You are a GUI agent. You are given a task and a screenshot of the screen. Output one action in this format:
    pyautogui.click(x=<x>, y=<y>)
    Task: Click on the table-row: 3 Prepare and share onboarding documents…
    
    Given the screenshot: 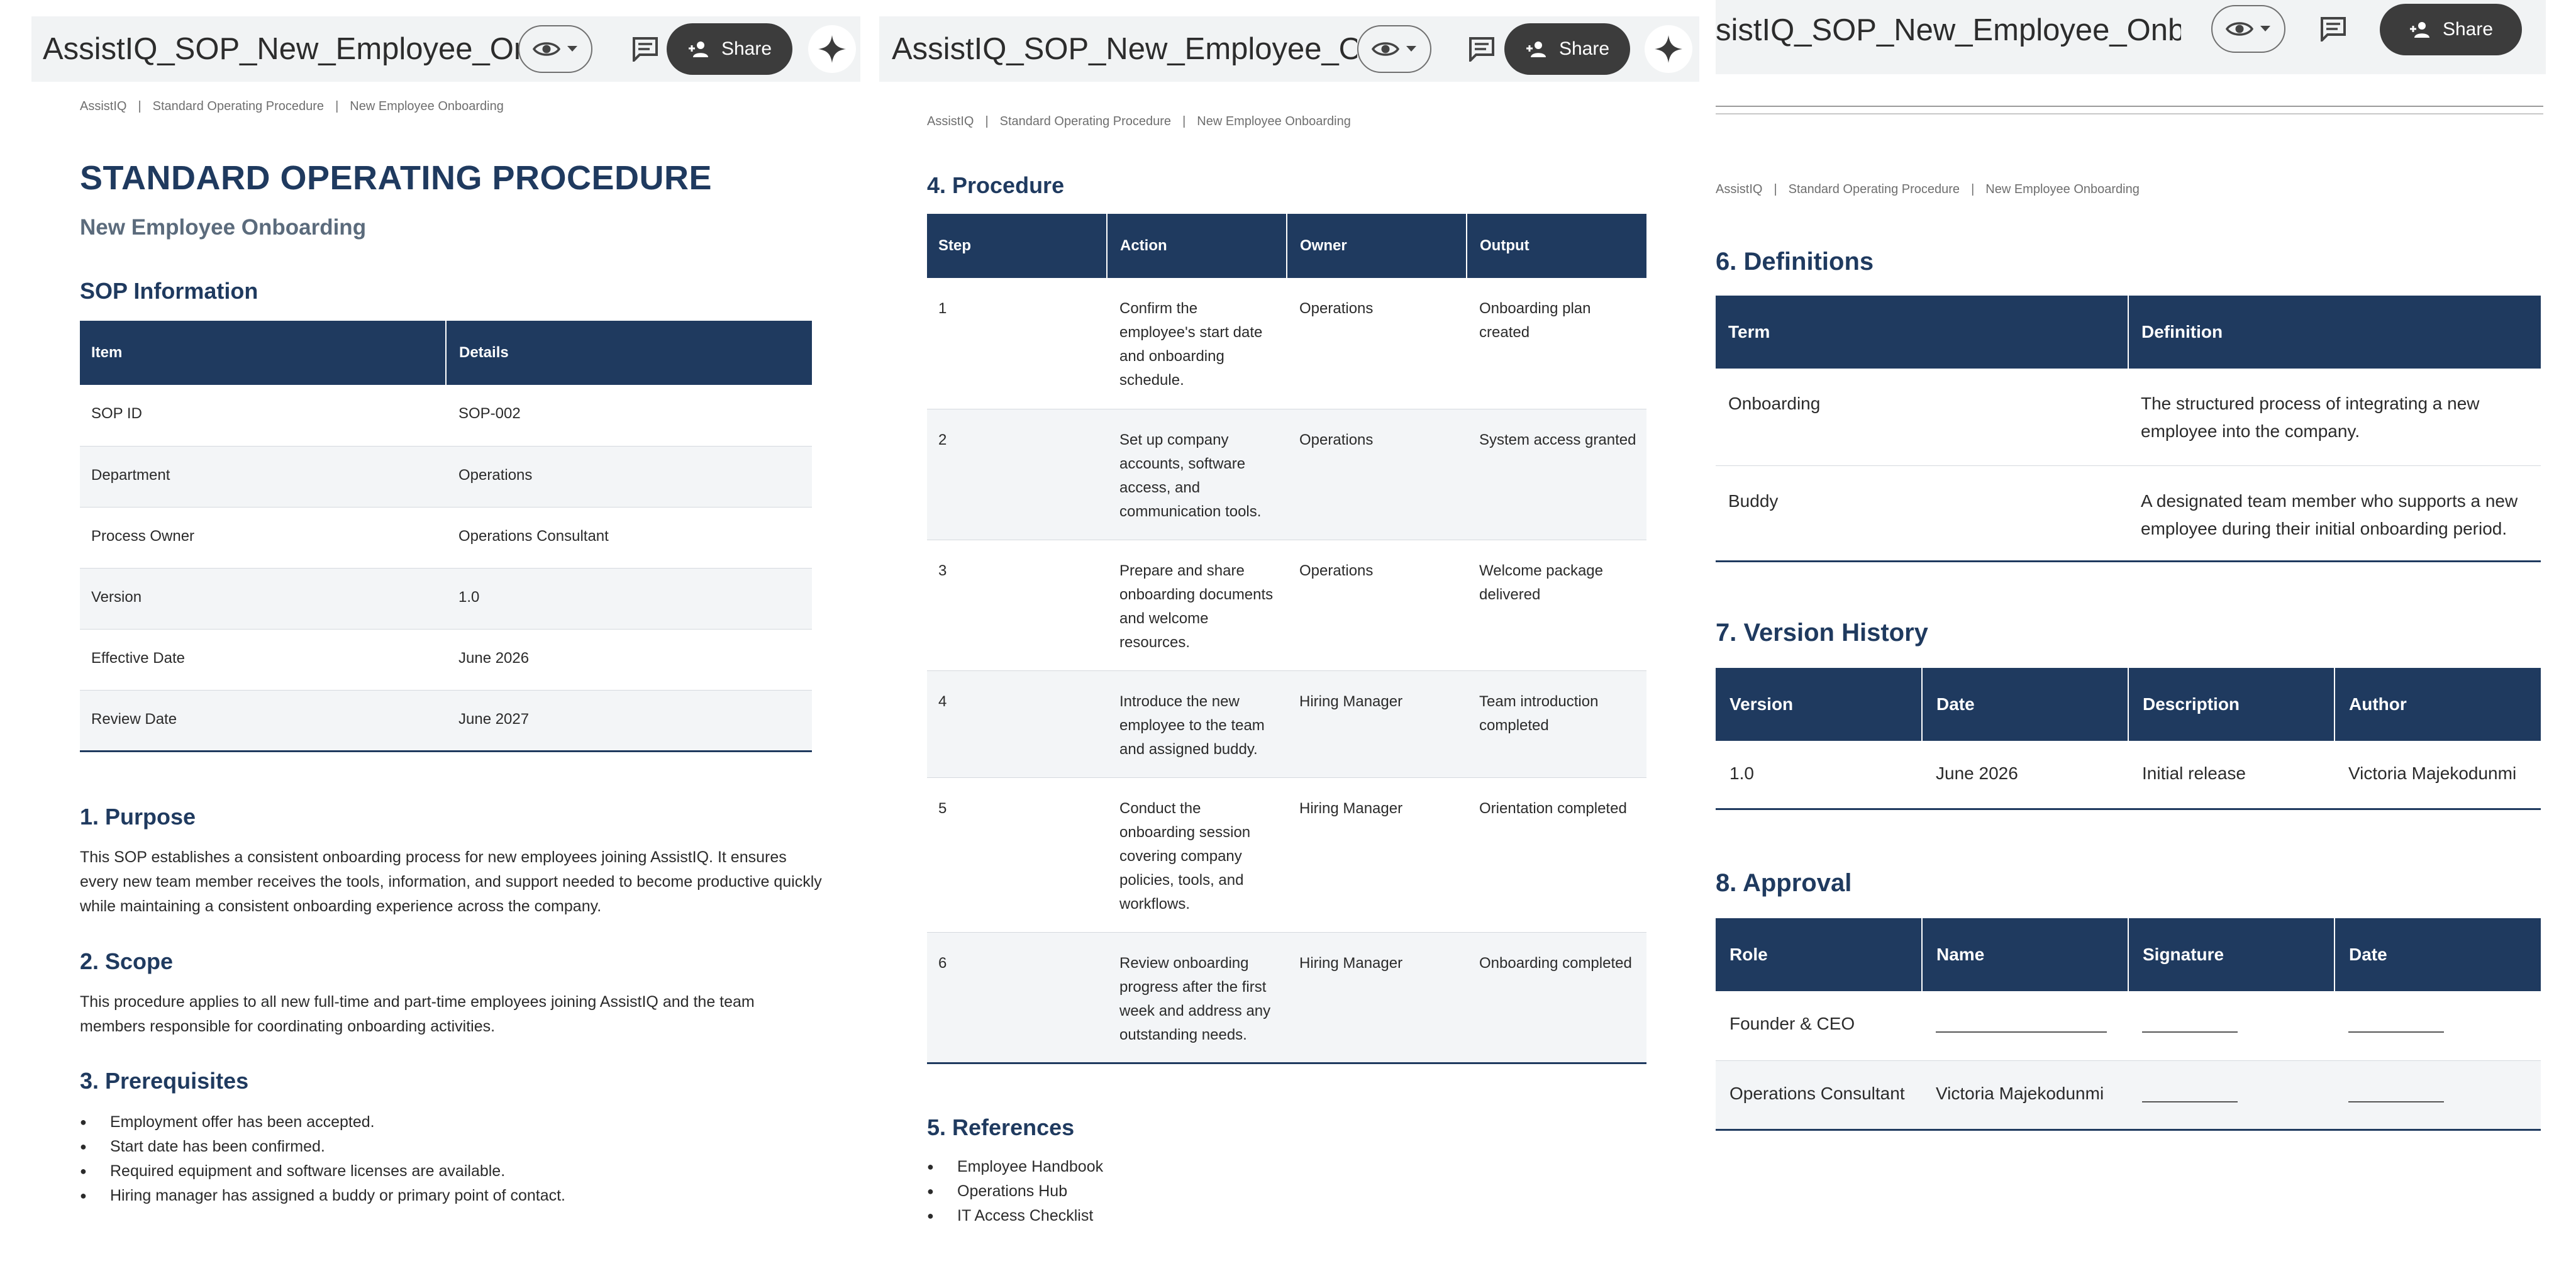 What is the action you would take?
    pyautogui.click(x=1286, y=605)
    